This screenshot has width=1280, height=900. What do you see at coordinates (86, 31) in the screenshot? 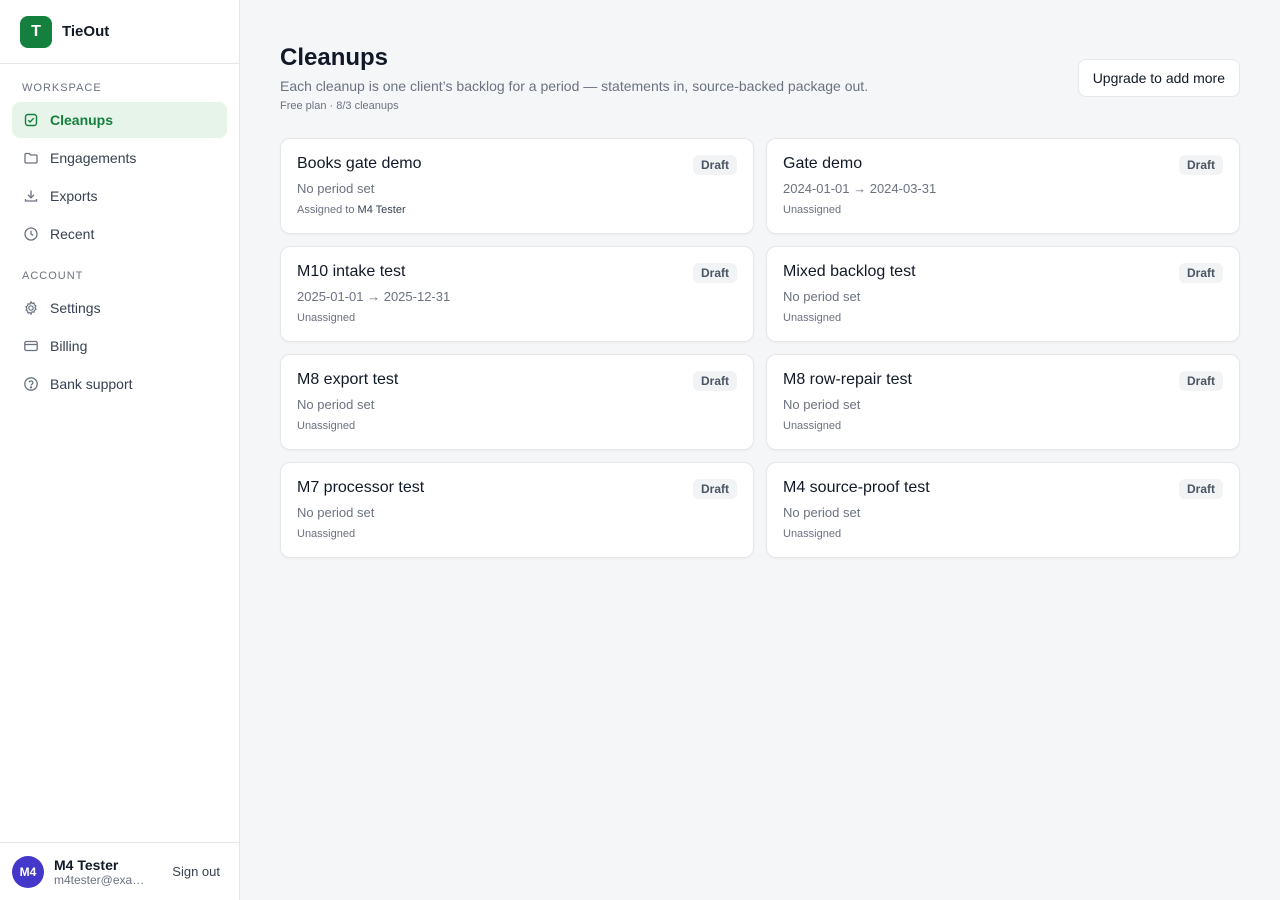
I see `brand-name: TieOut` at bounding box center [86, 31].